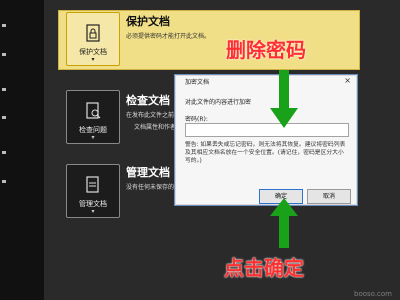  Describe the element at coordinates (22, 150) in the screenshot. I see `backstage-sidebar` at that location.